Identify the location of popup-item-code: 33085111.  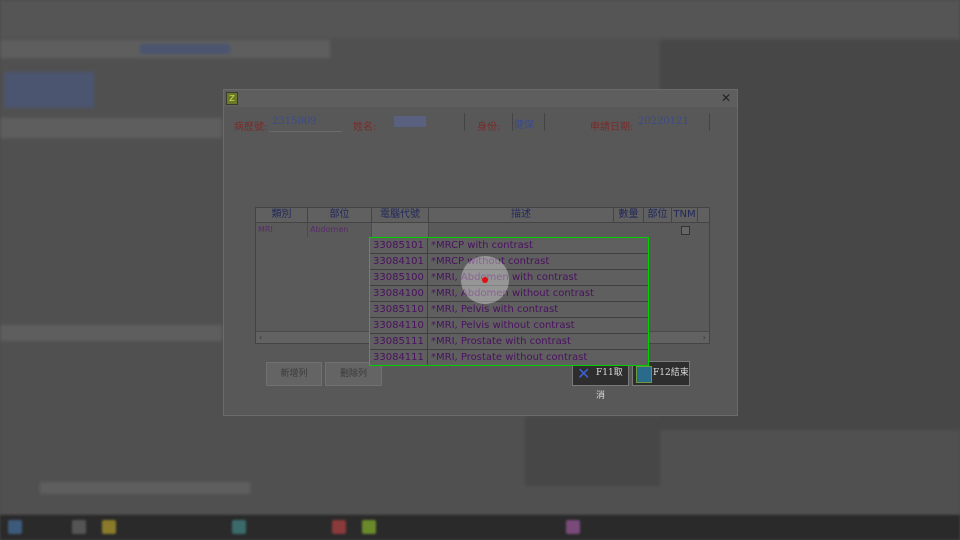
(398, 341).